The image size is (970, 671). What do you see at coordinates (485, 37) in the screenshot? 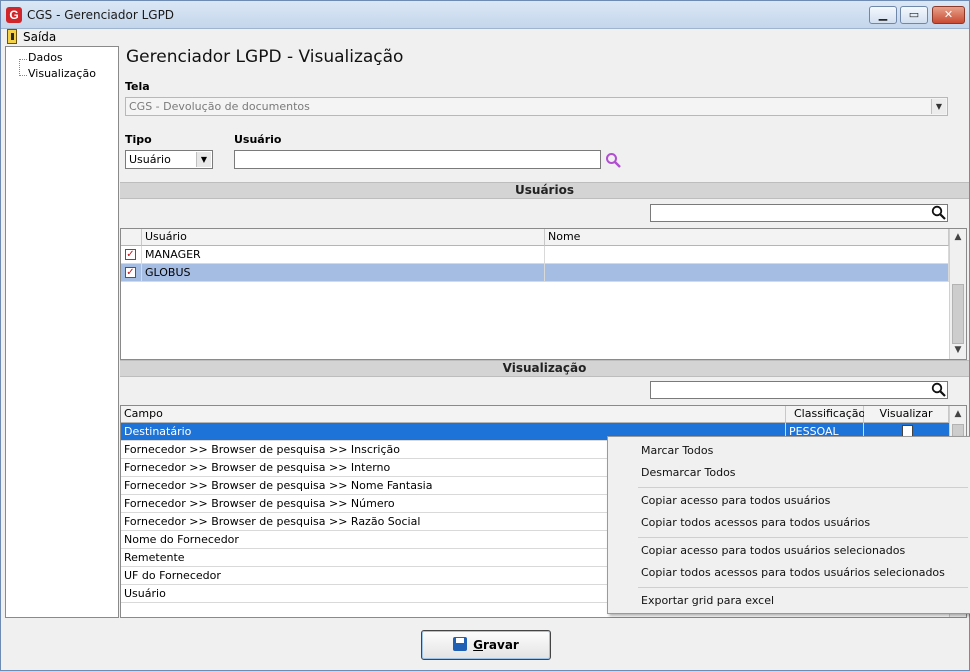
I see `menu-bar: Saída` at bounding box center [485, 37].